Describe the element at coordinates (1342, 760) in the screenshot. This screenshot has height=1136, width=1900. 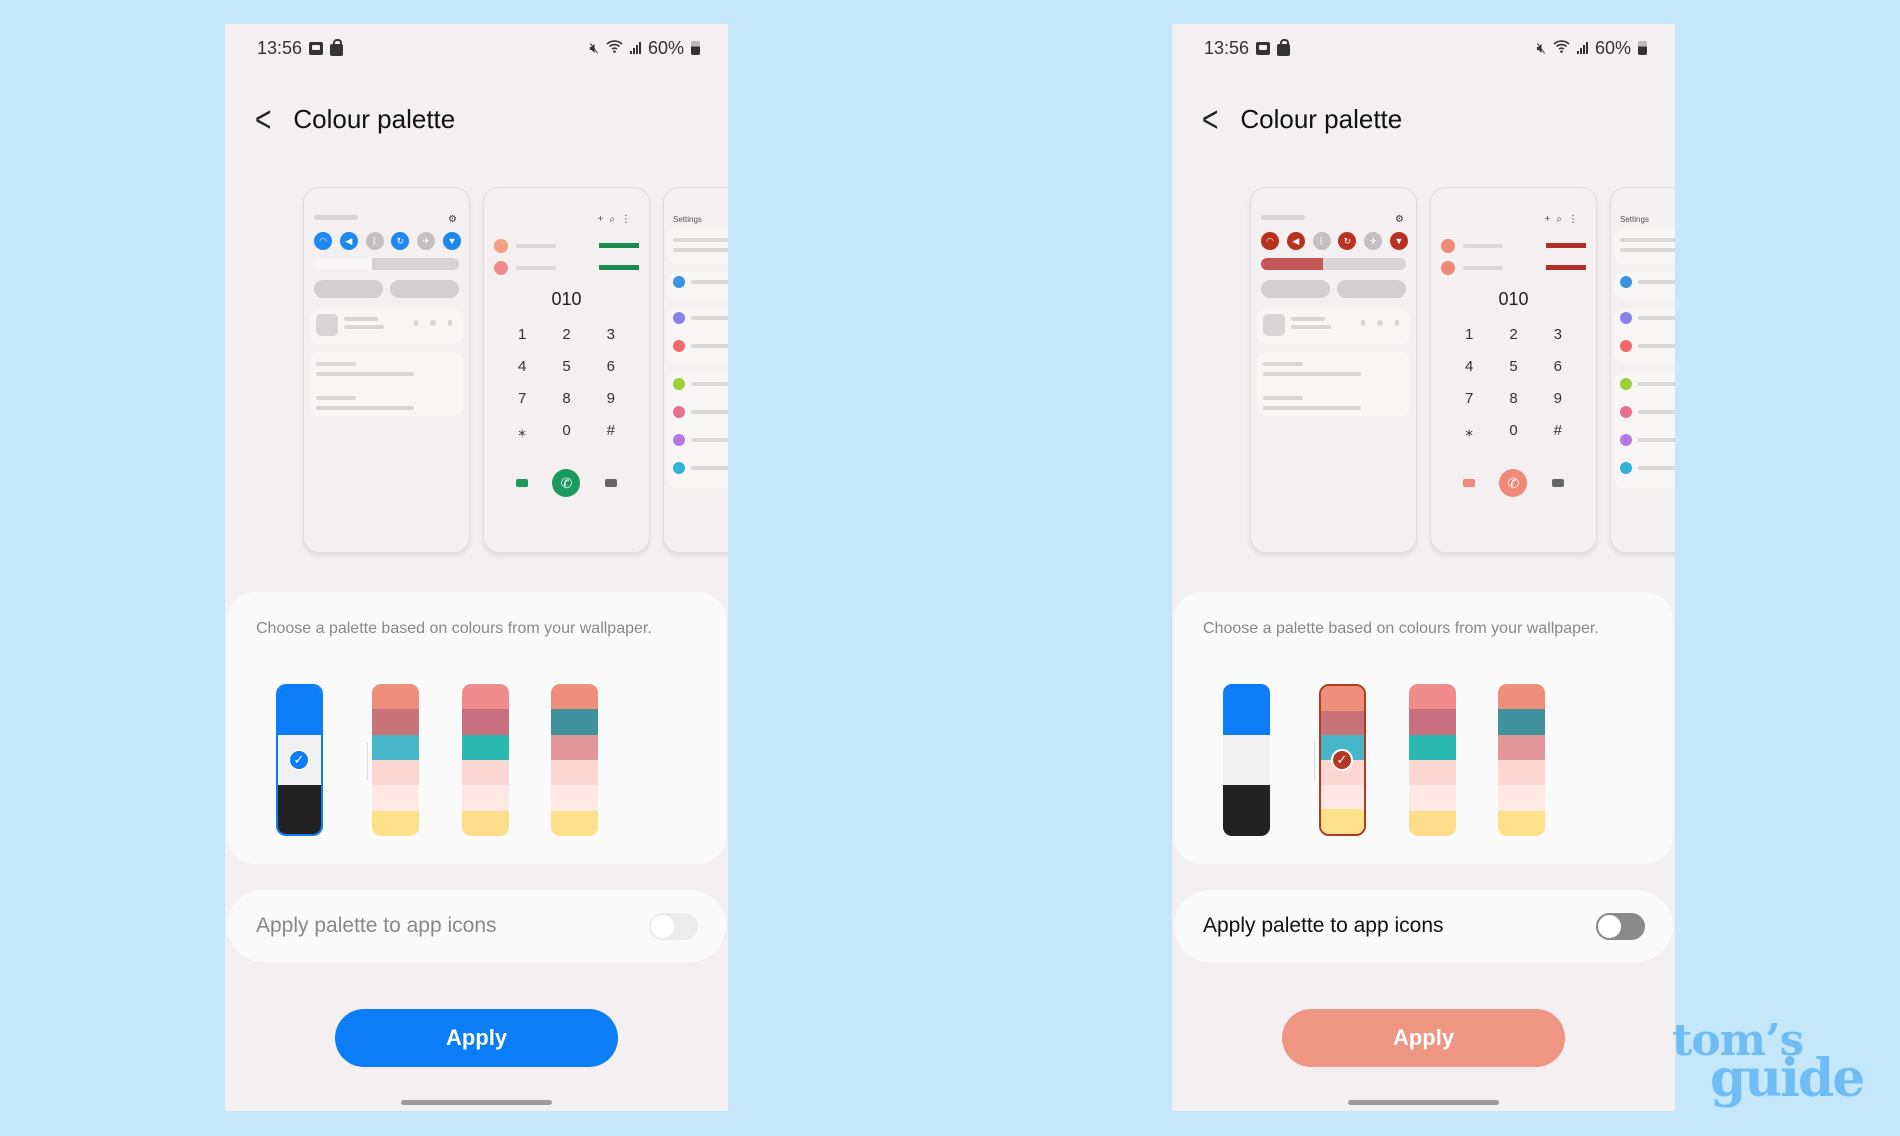
I see `palette-option-wallpaper-1: ✓` at that location.